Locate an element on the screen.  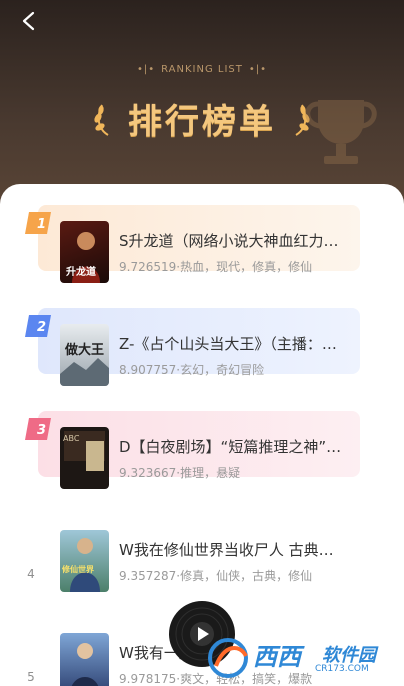
book-meta: 9.357287·修真，仙侠，古典，修仙 is located at coordinates (216, 576).